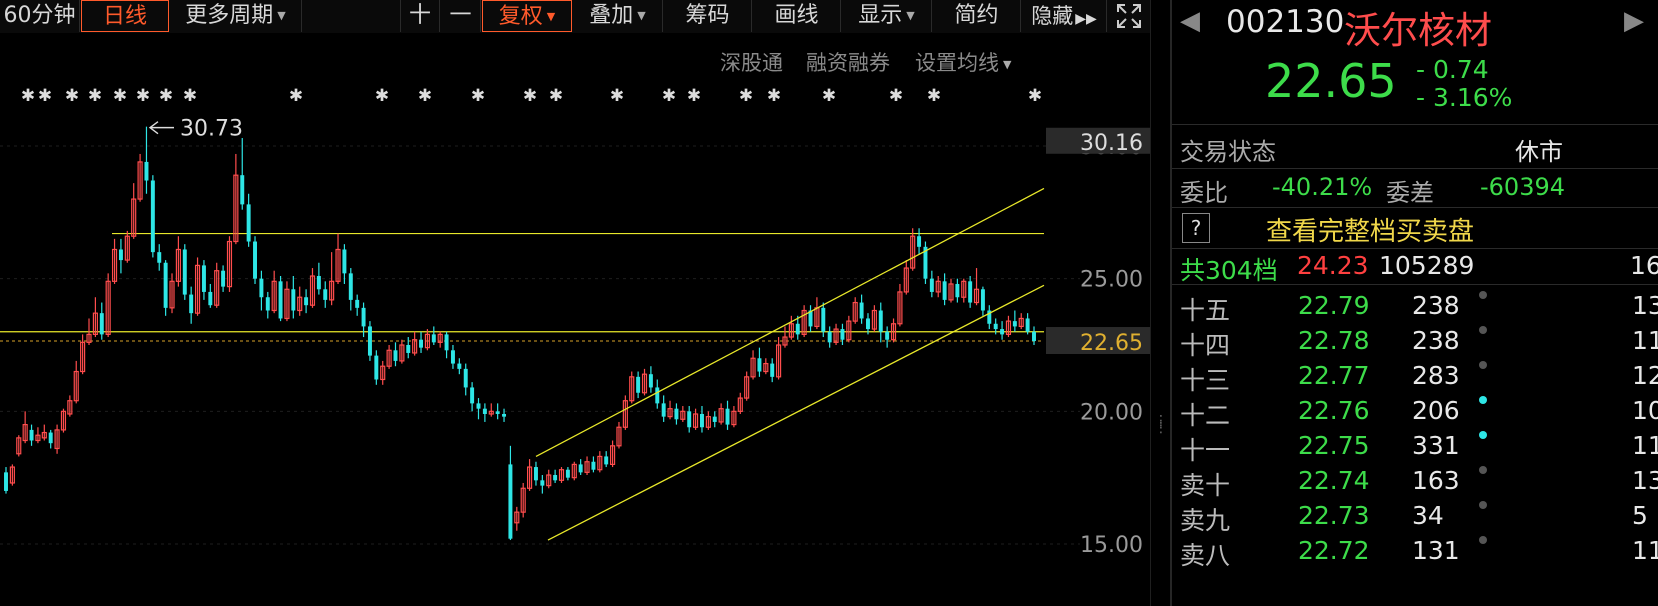  I want to click on help-icon: ?, so click(1196, 228).